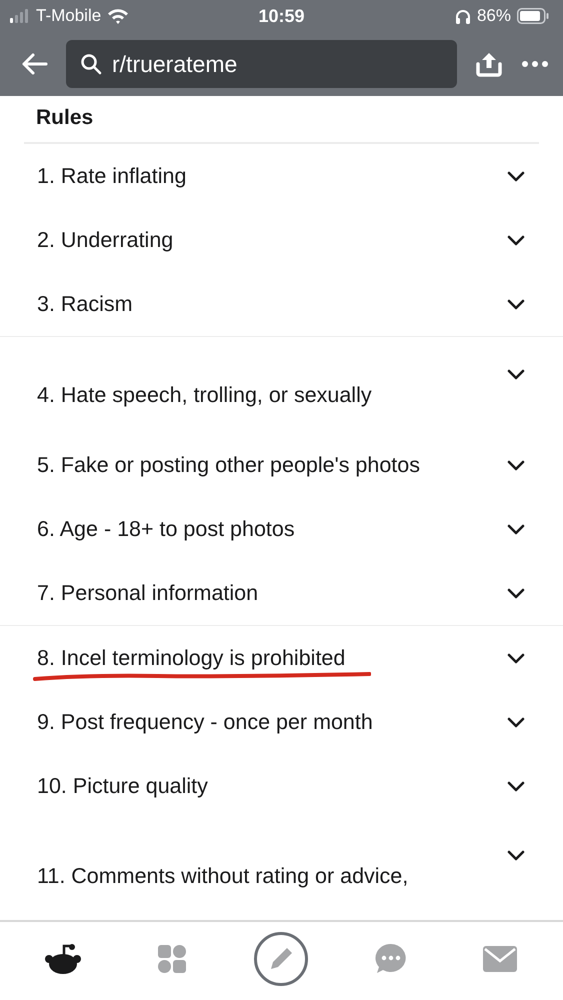 This screenshot has height=1000, width=563. Describe the element at coordinates (20, 16) in the screenshot. I see `signal-icon` at that location.